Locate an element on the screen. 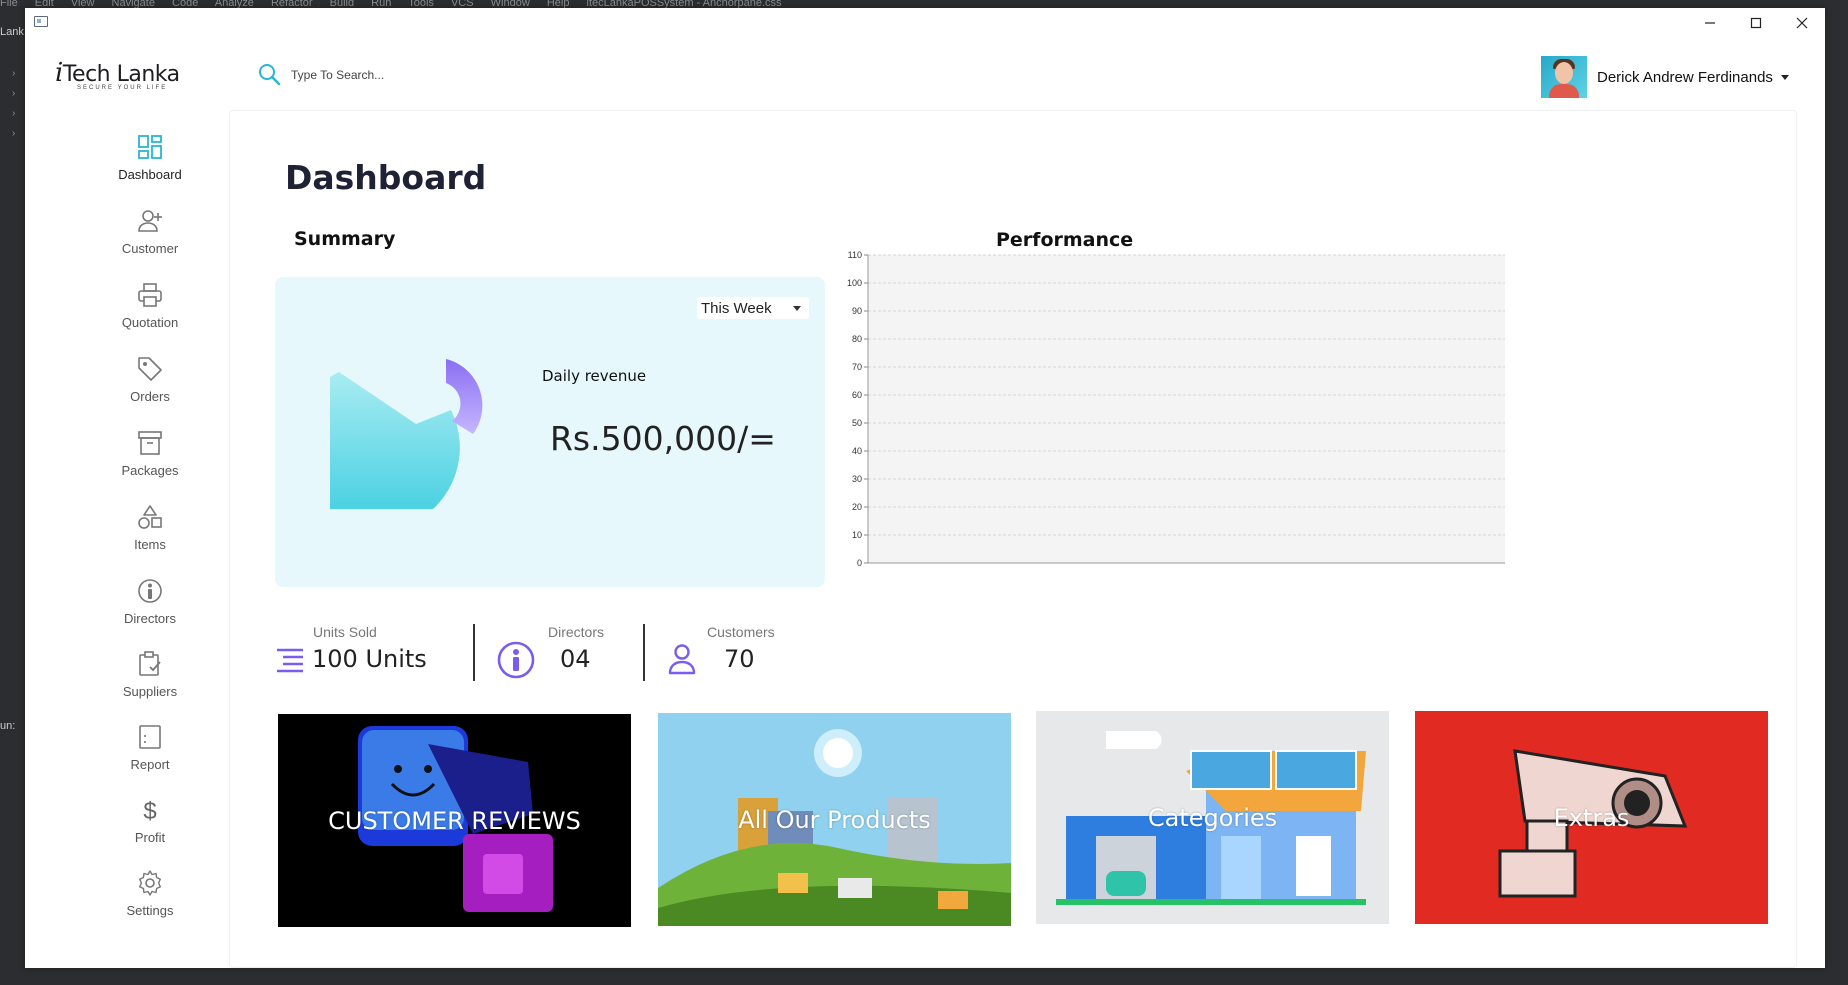 Image resolution: width=1848 pixels, height=985 pixels. sidebar-item-orders: Orders is located at coordinates (150, 385).